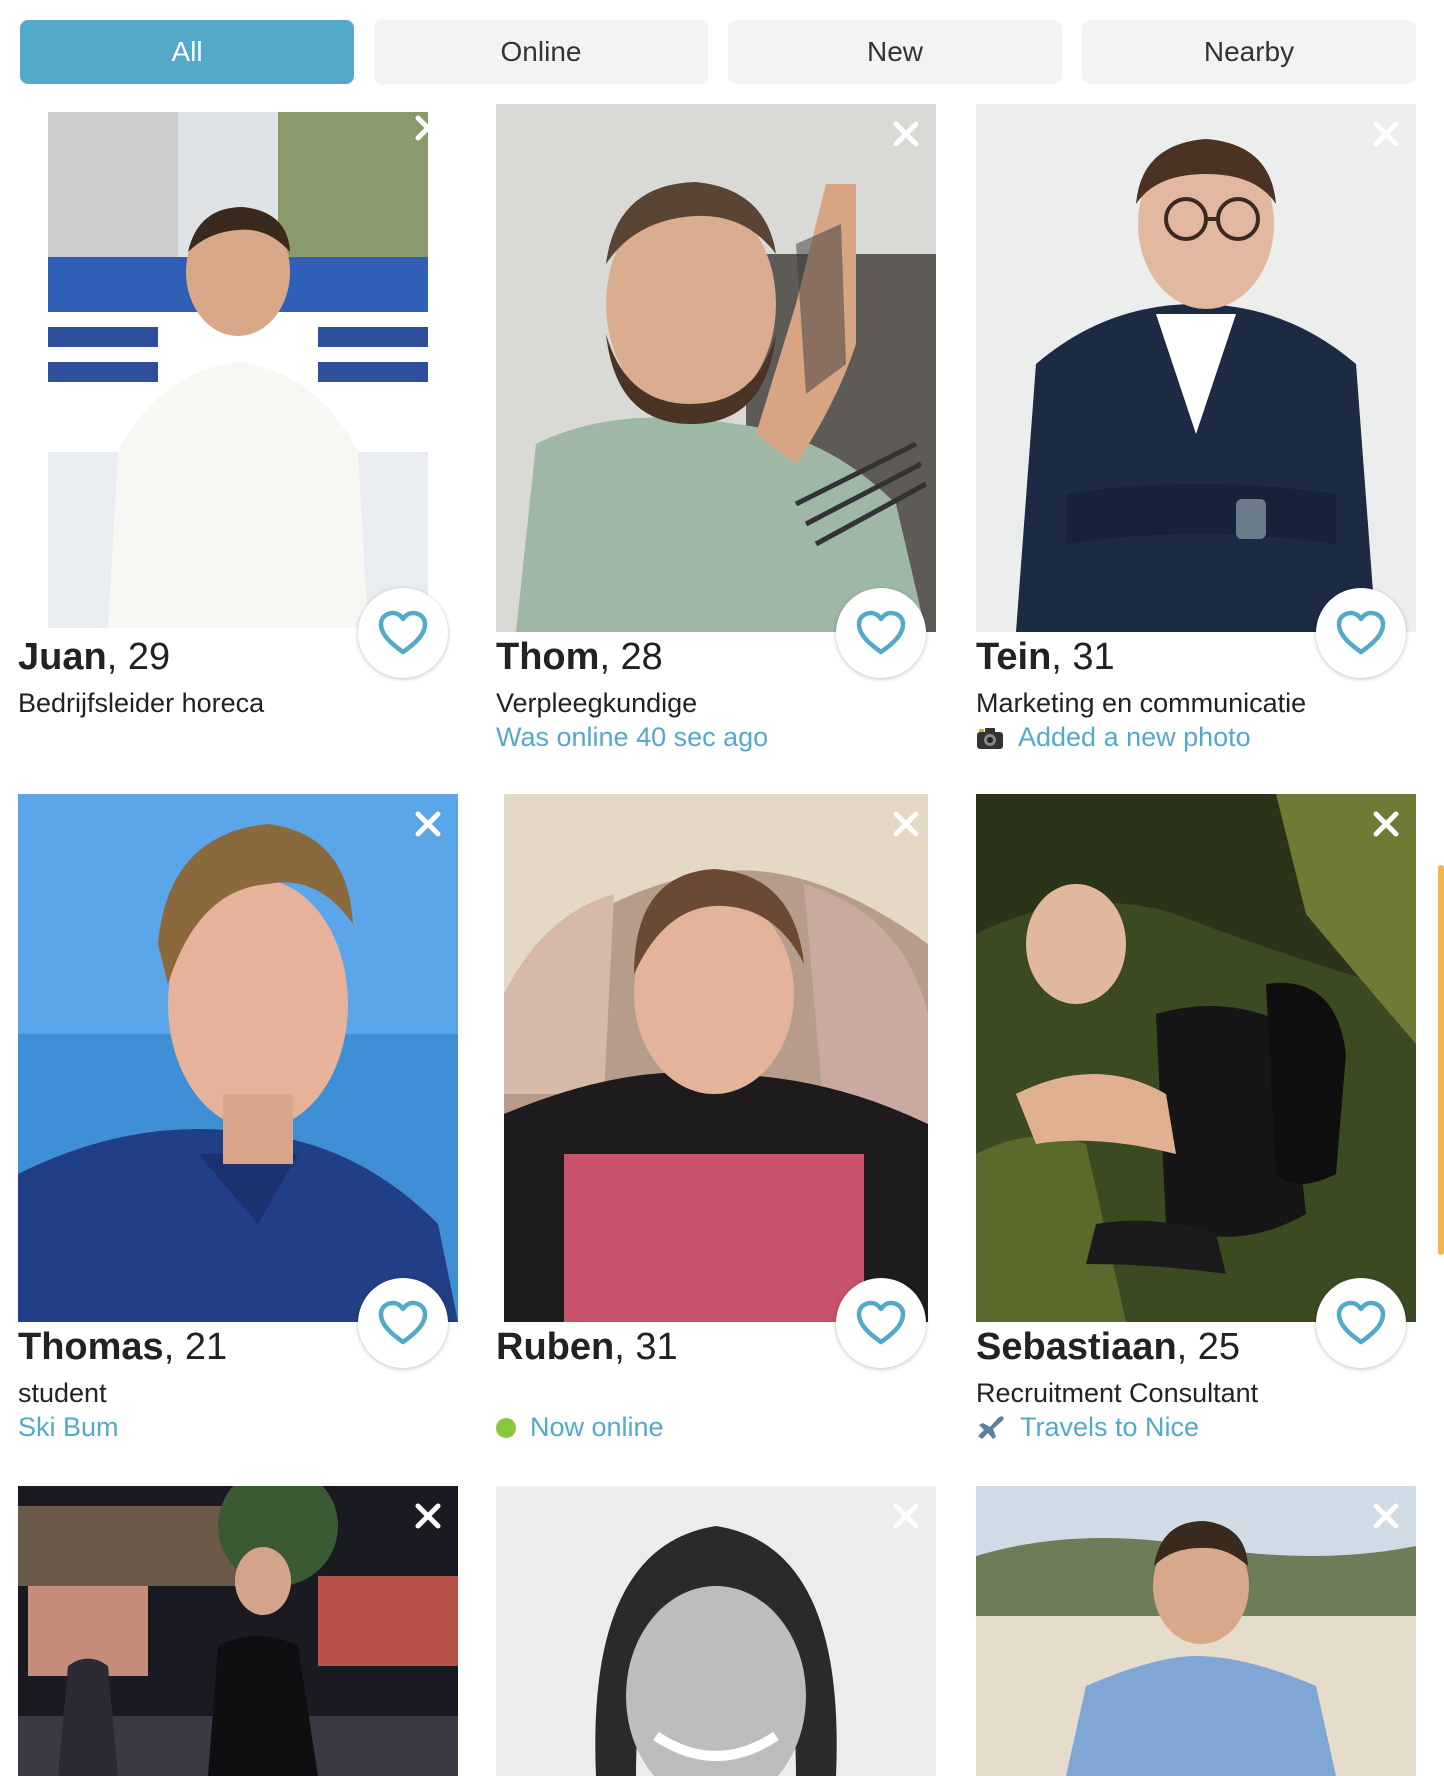  I want to click on status-text: Now online, so click(597, 1427).